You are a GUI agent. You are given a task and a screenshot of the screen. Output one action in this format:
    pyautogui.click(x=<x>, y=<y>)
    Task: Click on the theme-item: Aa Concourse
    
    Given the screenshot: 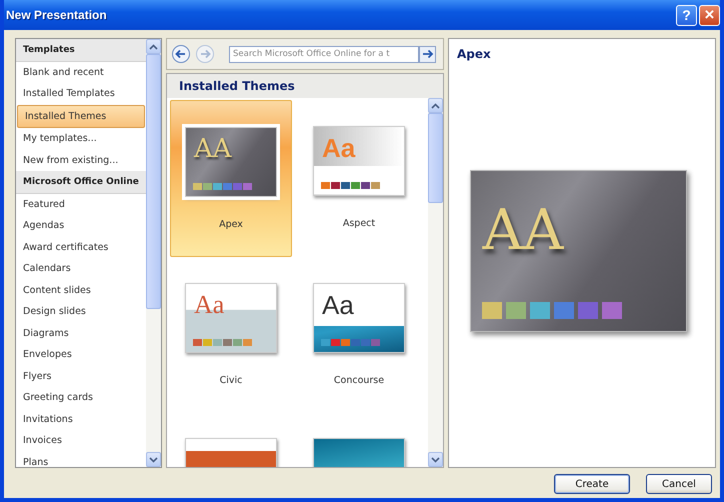 What is the action you would take?
    pyautogui.click(x=359, y=335)
    